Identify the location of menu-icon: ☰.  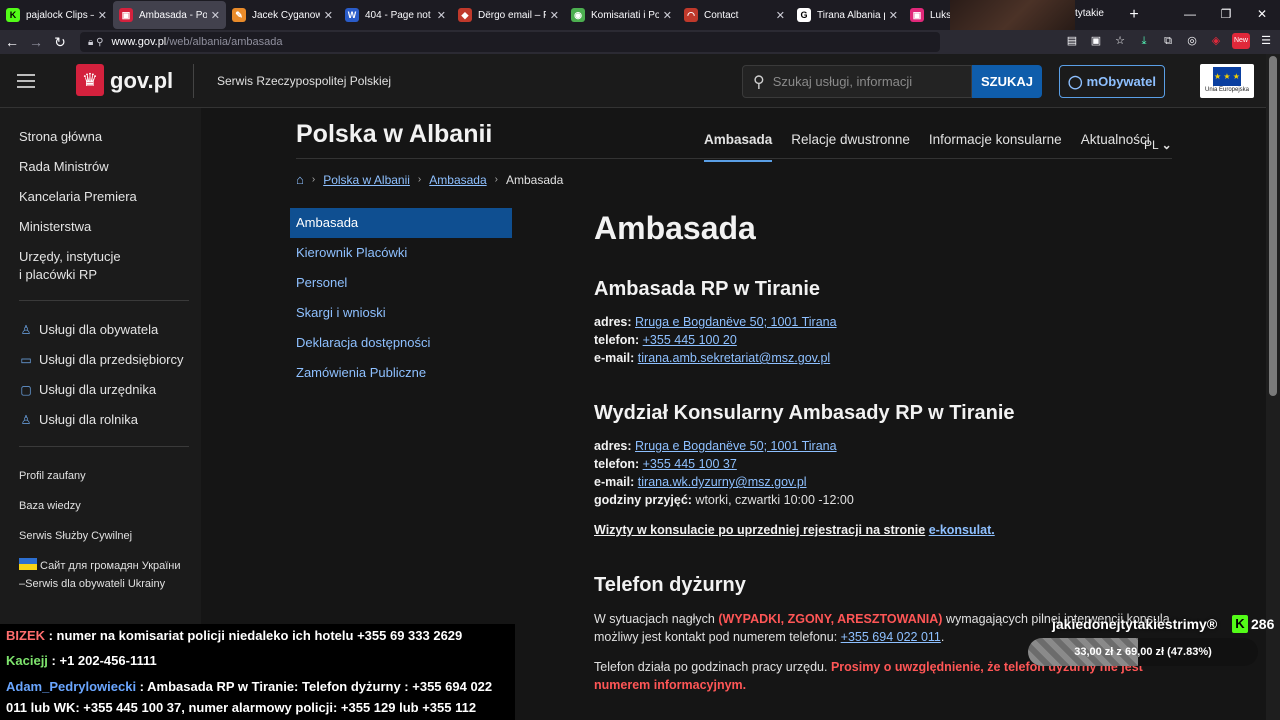
(1266, 41).